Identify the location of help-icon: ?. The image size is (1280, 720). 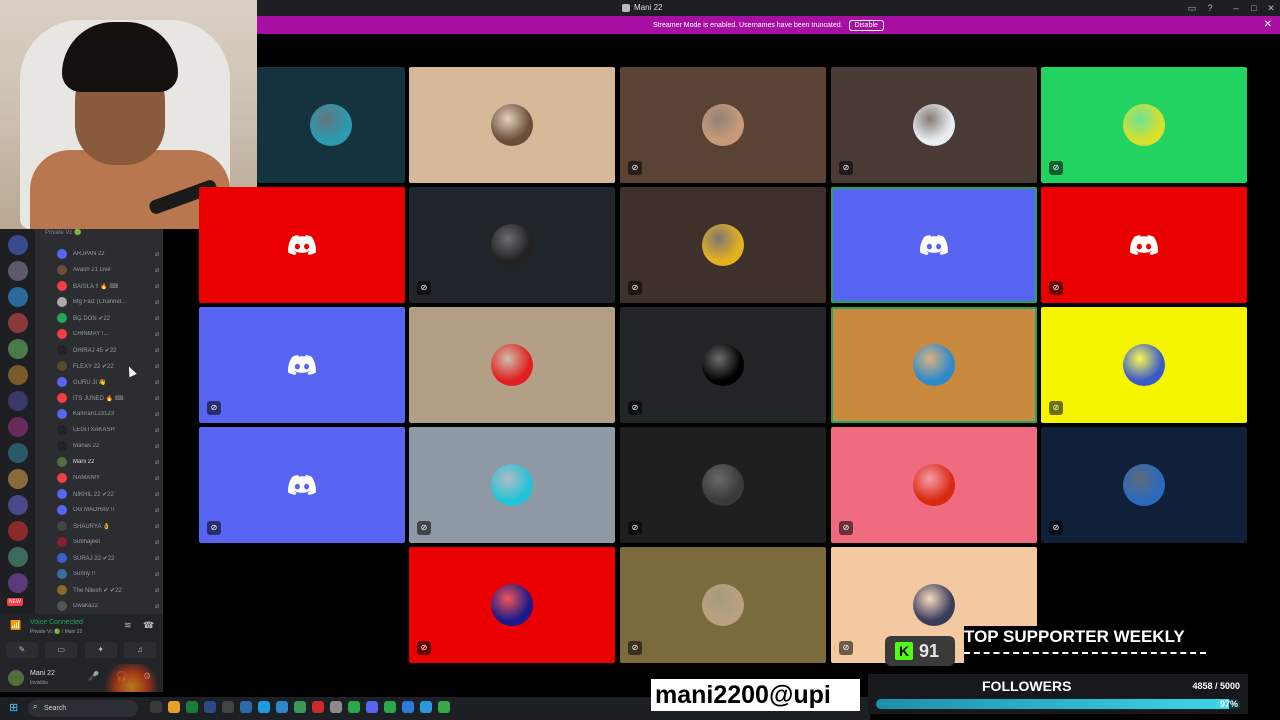
(1210, 8).